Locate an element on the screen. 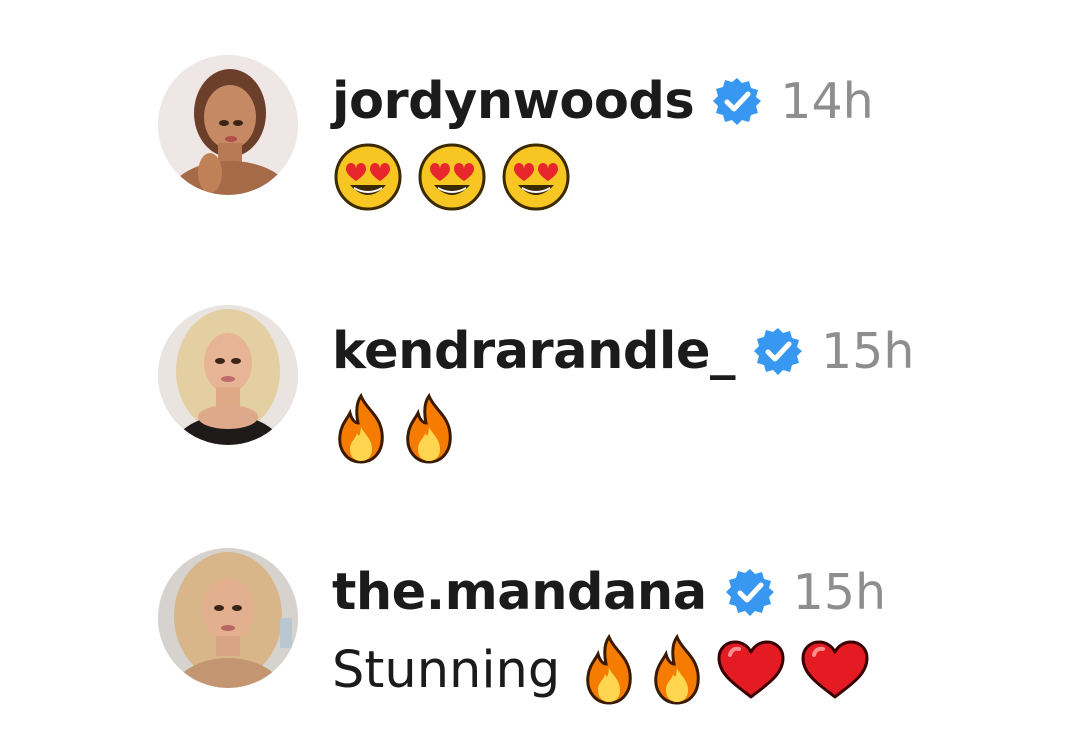 Image resolution: width=1080 pixels, height=751 pixels. username: jordynwoods is located at coordinates (513, 101).